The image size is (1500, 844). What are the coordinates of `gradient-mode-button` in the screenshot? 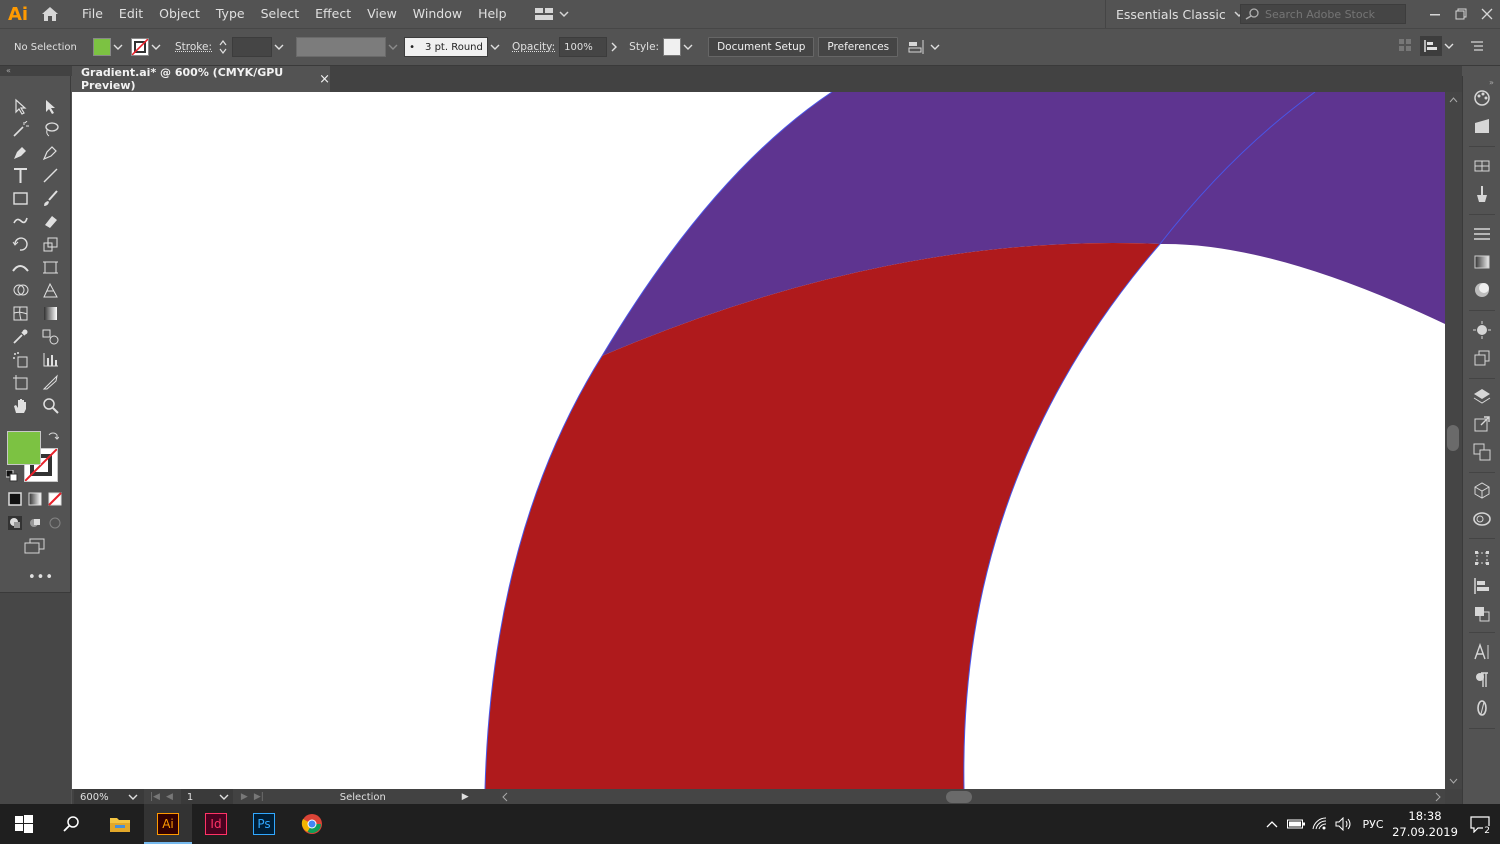 It's located at (35, 500).